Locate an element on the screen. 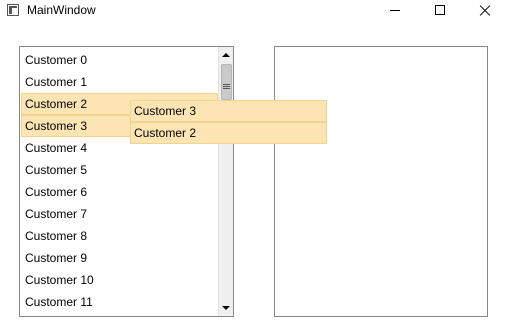 The width and height of the screenshot is (511, 334). maximize-button is located at coordinates (441, 11).